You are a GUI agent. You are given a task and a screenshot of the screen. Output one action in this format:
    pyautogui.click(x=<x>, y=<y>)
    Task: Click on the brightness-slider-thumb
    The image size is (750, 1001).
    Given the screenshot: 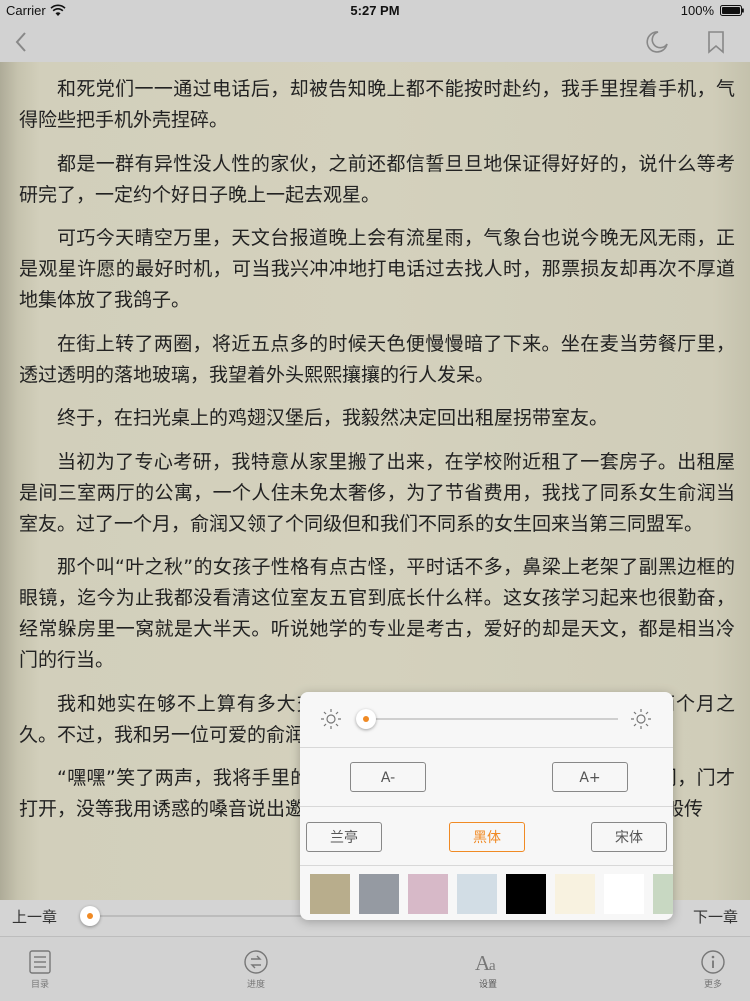 What is the action you would take?
    pyautogui.click(x=366, y=719)
    